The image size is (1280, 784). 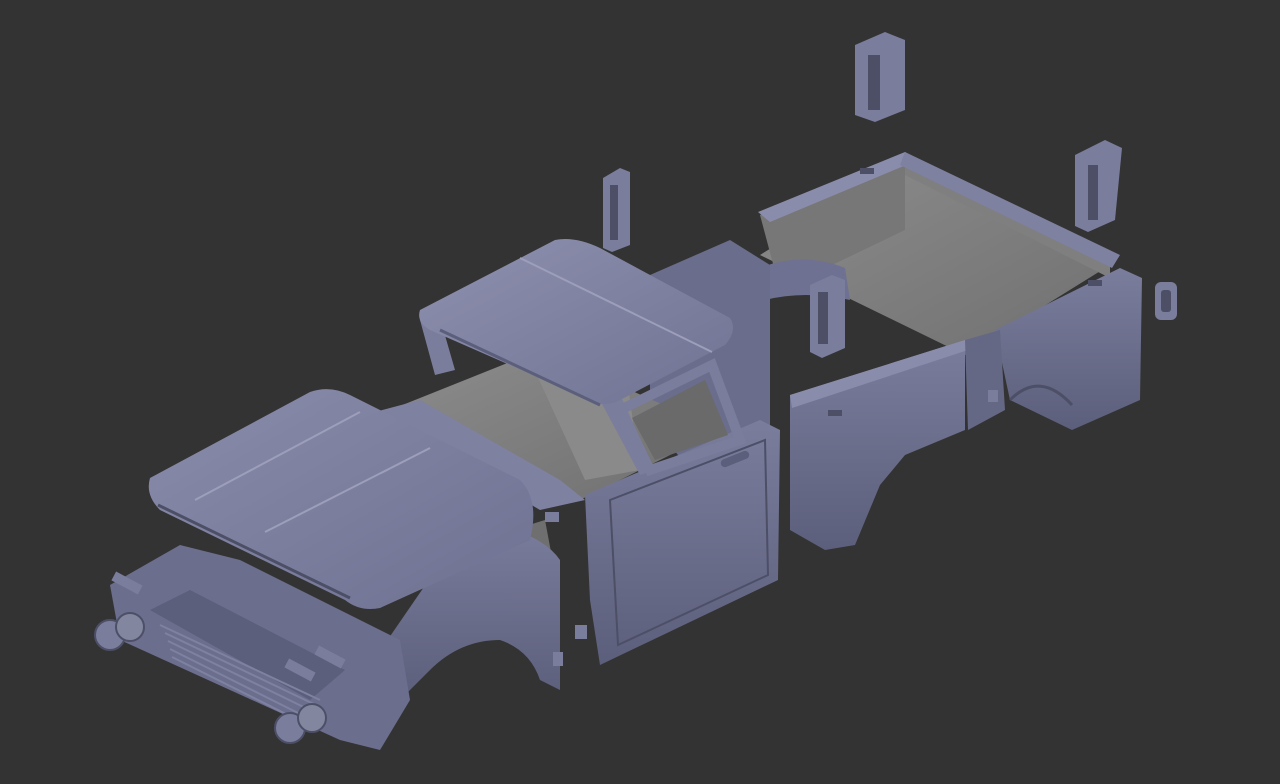 What do you see at coordinates (616, 210) in the screenshot?
I see `detached-part-left` at bounding box center [616, 210].